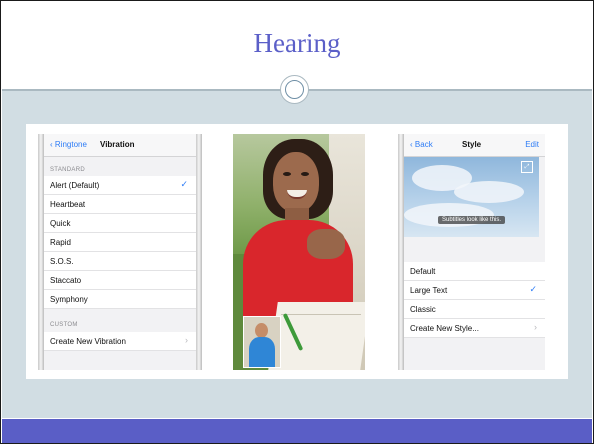  Describe the element at coordinates (423, 271) in the screenshot. I see `list-item-label: Default` at that location.